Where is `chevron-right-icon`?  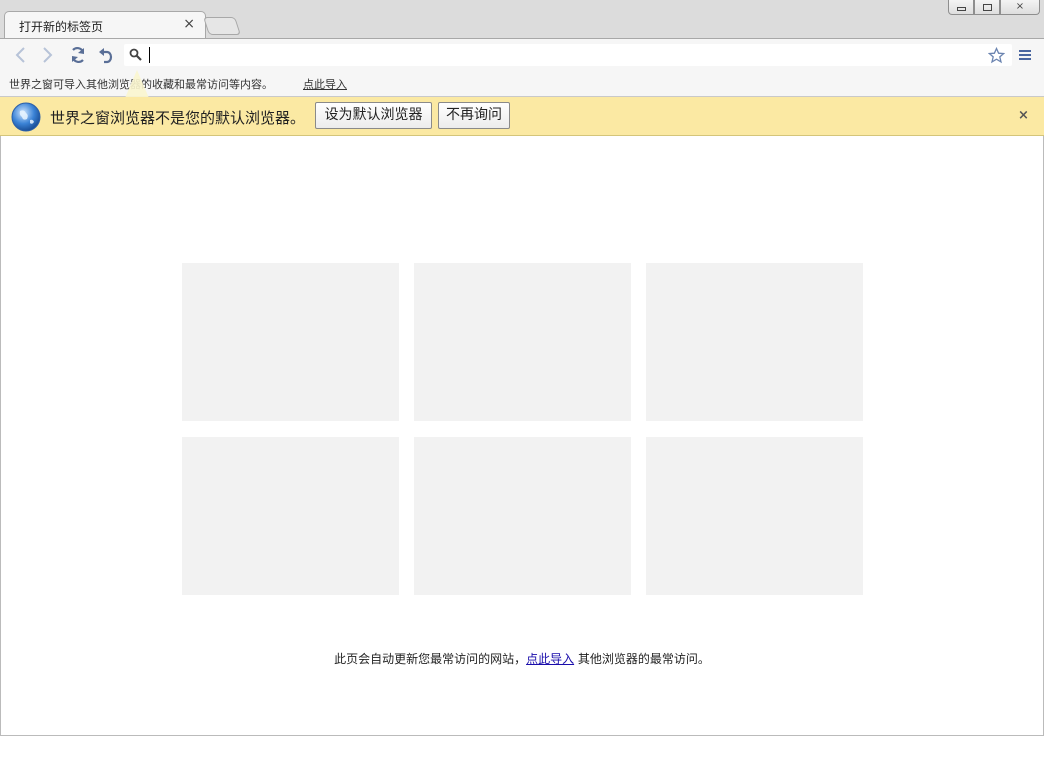
chevron-right-icon is located at coordinates (48, 55).